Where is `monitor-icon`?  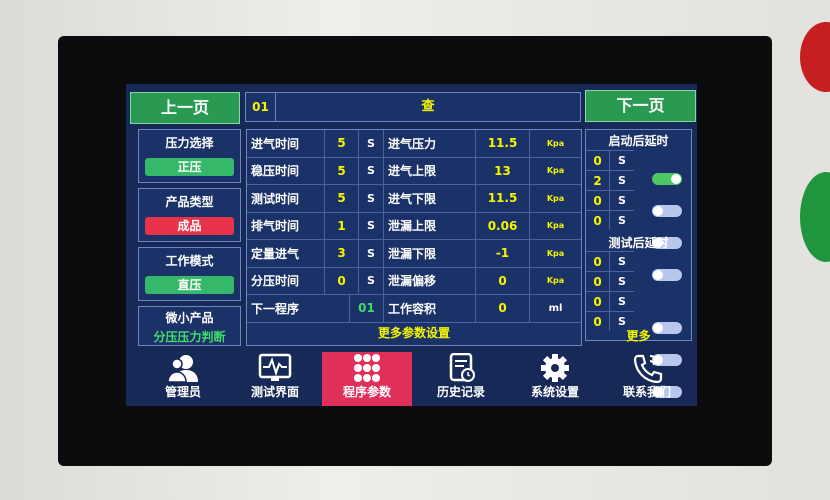 monitor-icon is located at coordinates (275, 368).